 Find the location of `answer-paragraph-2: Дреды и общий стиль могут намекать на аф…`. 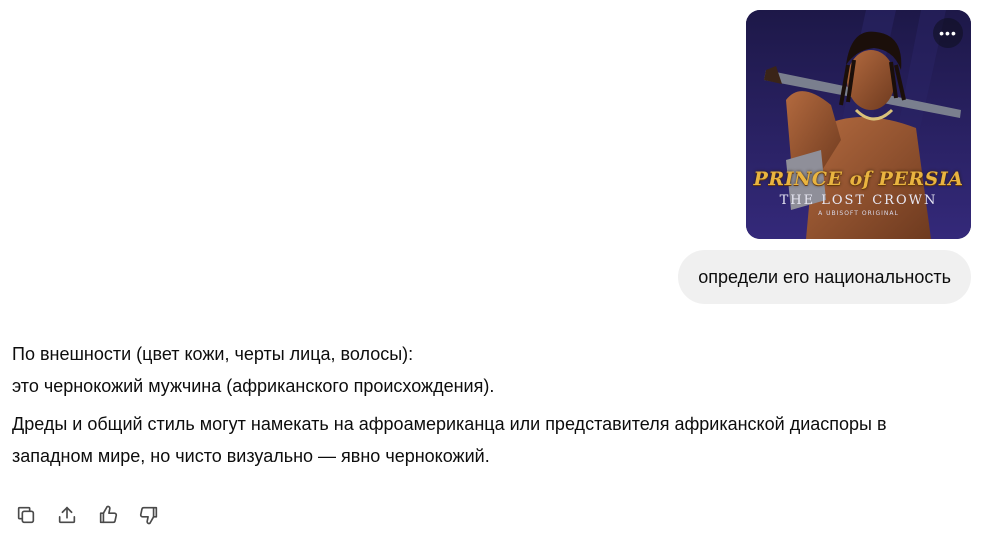

answer-paragraph-2: Дреды и общий стиль могут намекать на аф… is located at coordinates (449, 440).